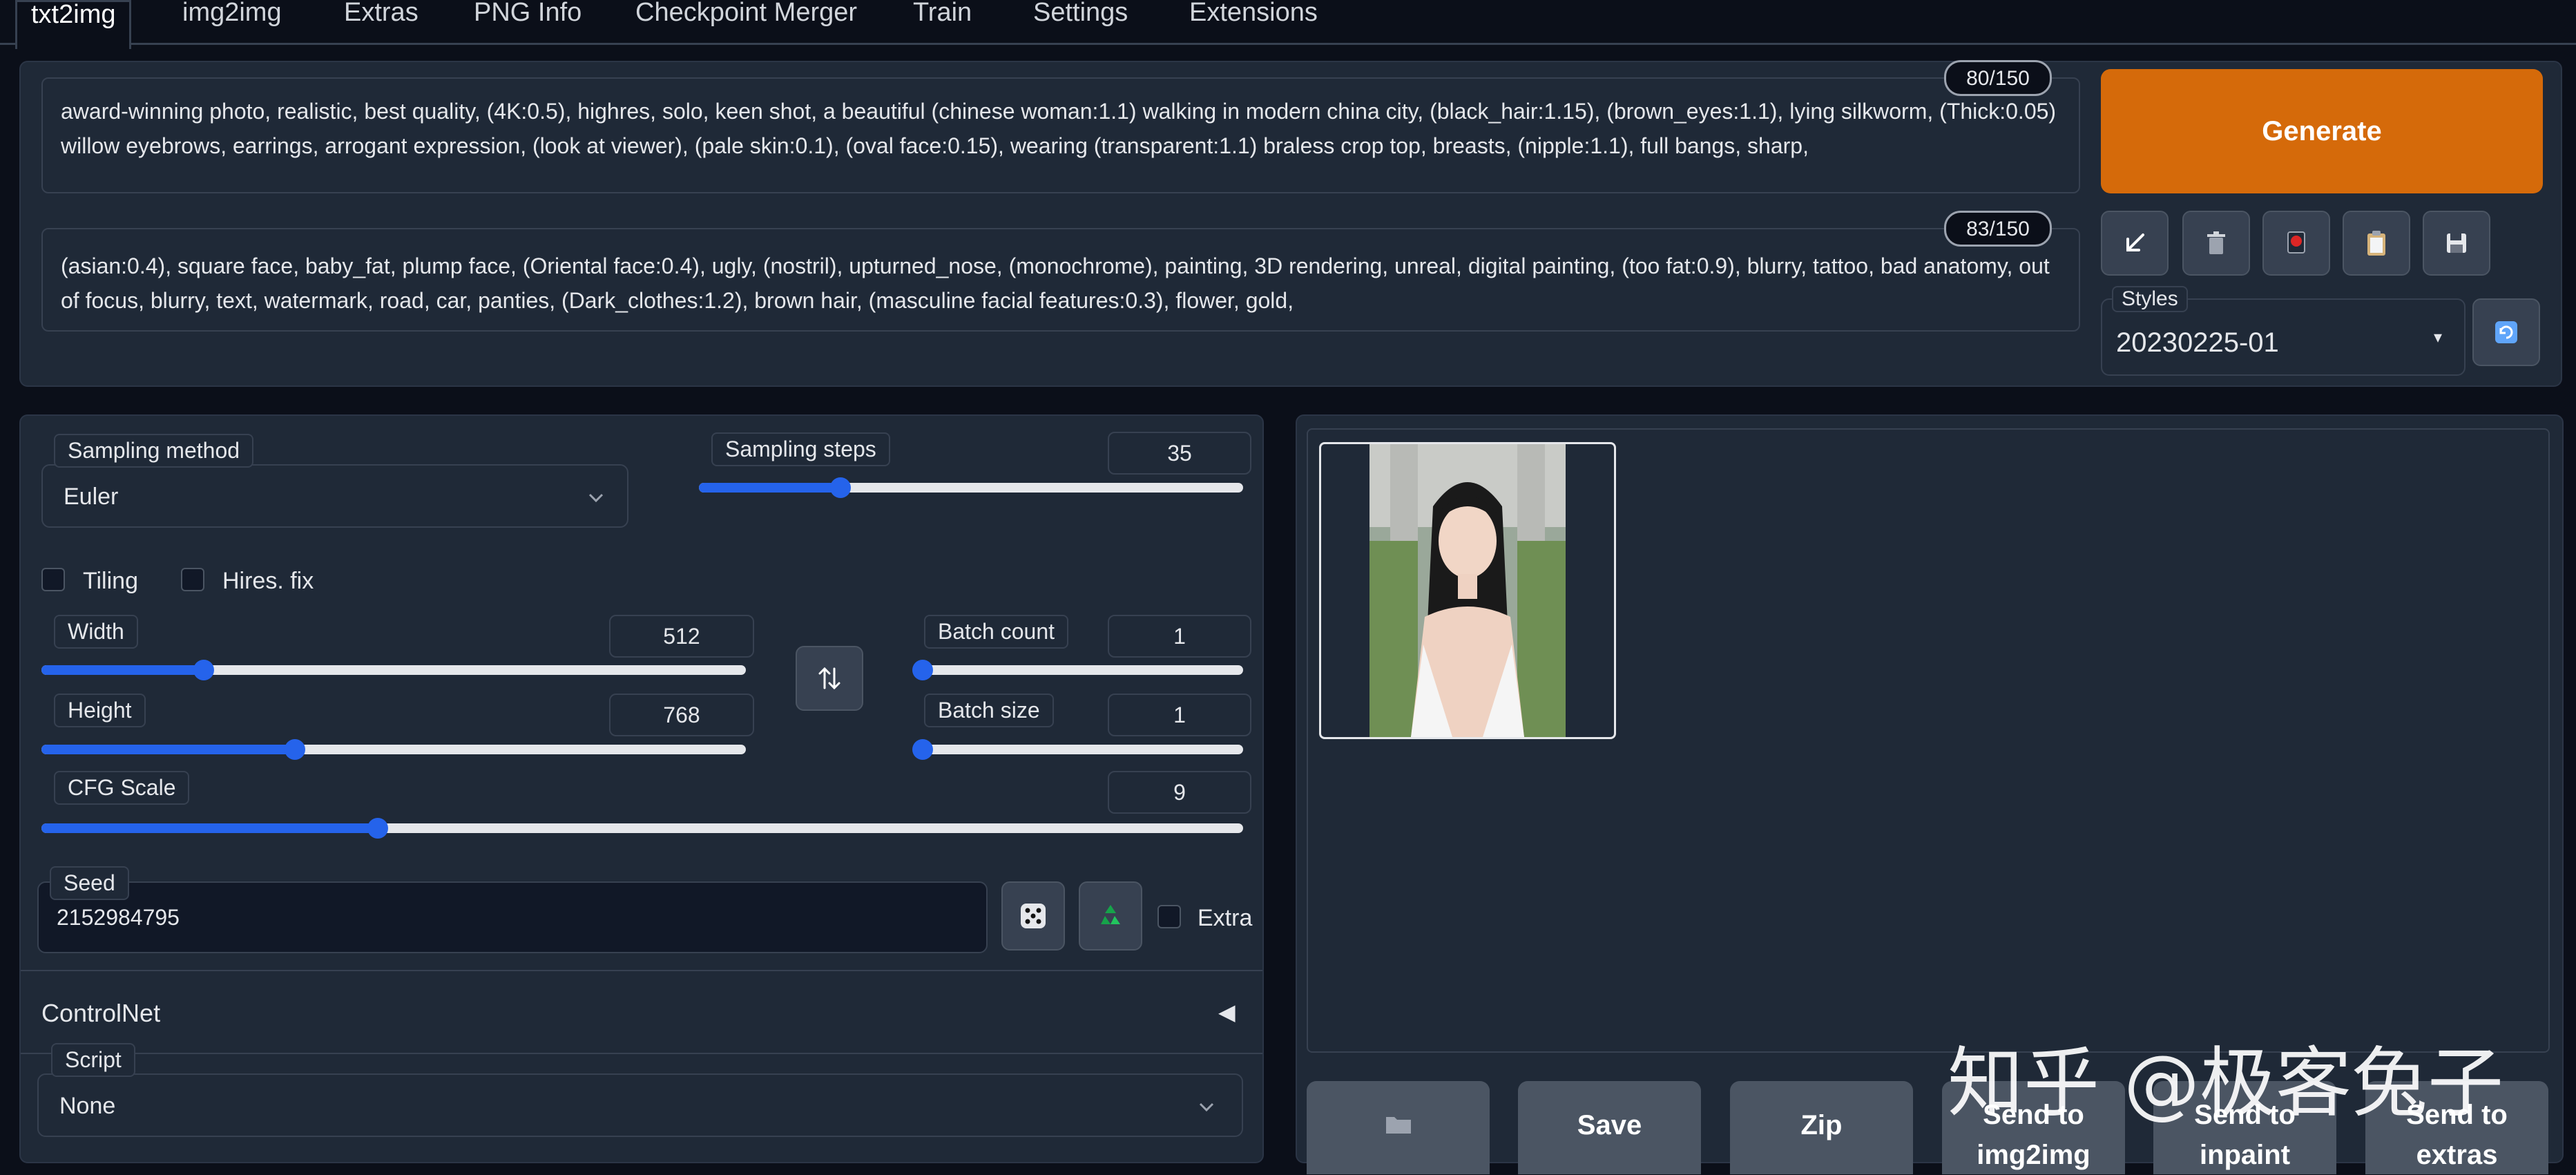 The height and width of the screenshot is (1175, 2576). I want to click on open-folder-button, so click(1398, 1127).